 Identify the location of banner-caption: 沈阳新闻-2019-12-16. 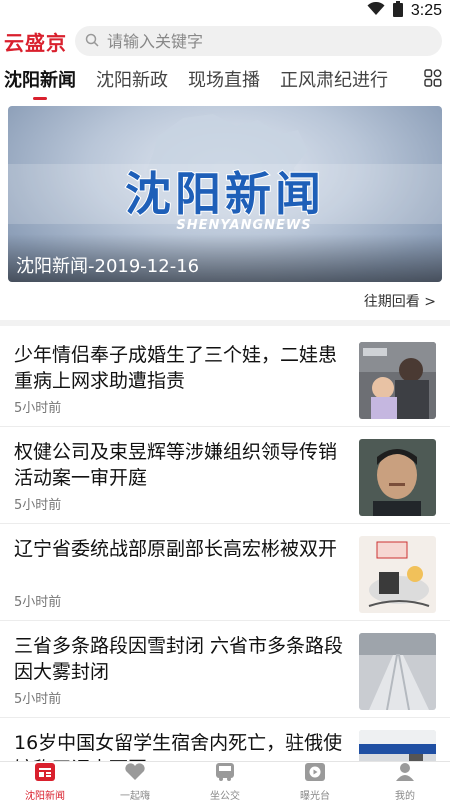
(225, 258).